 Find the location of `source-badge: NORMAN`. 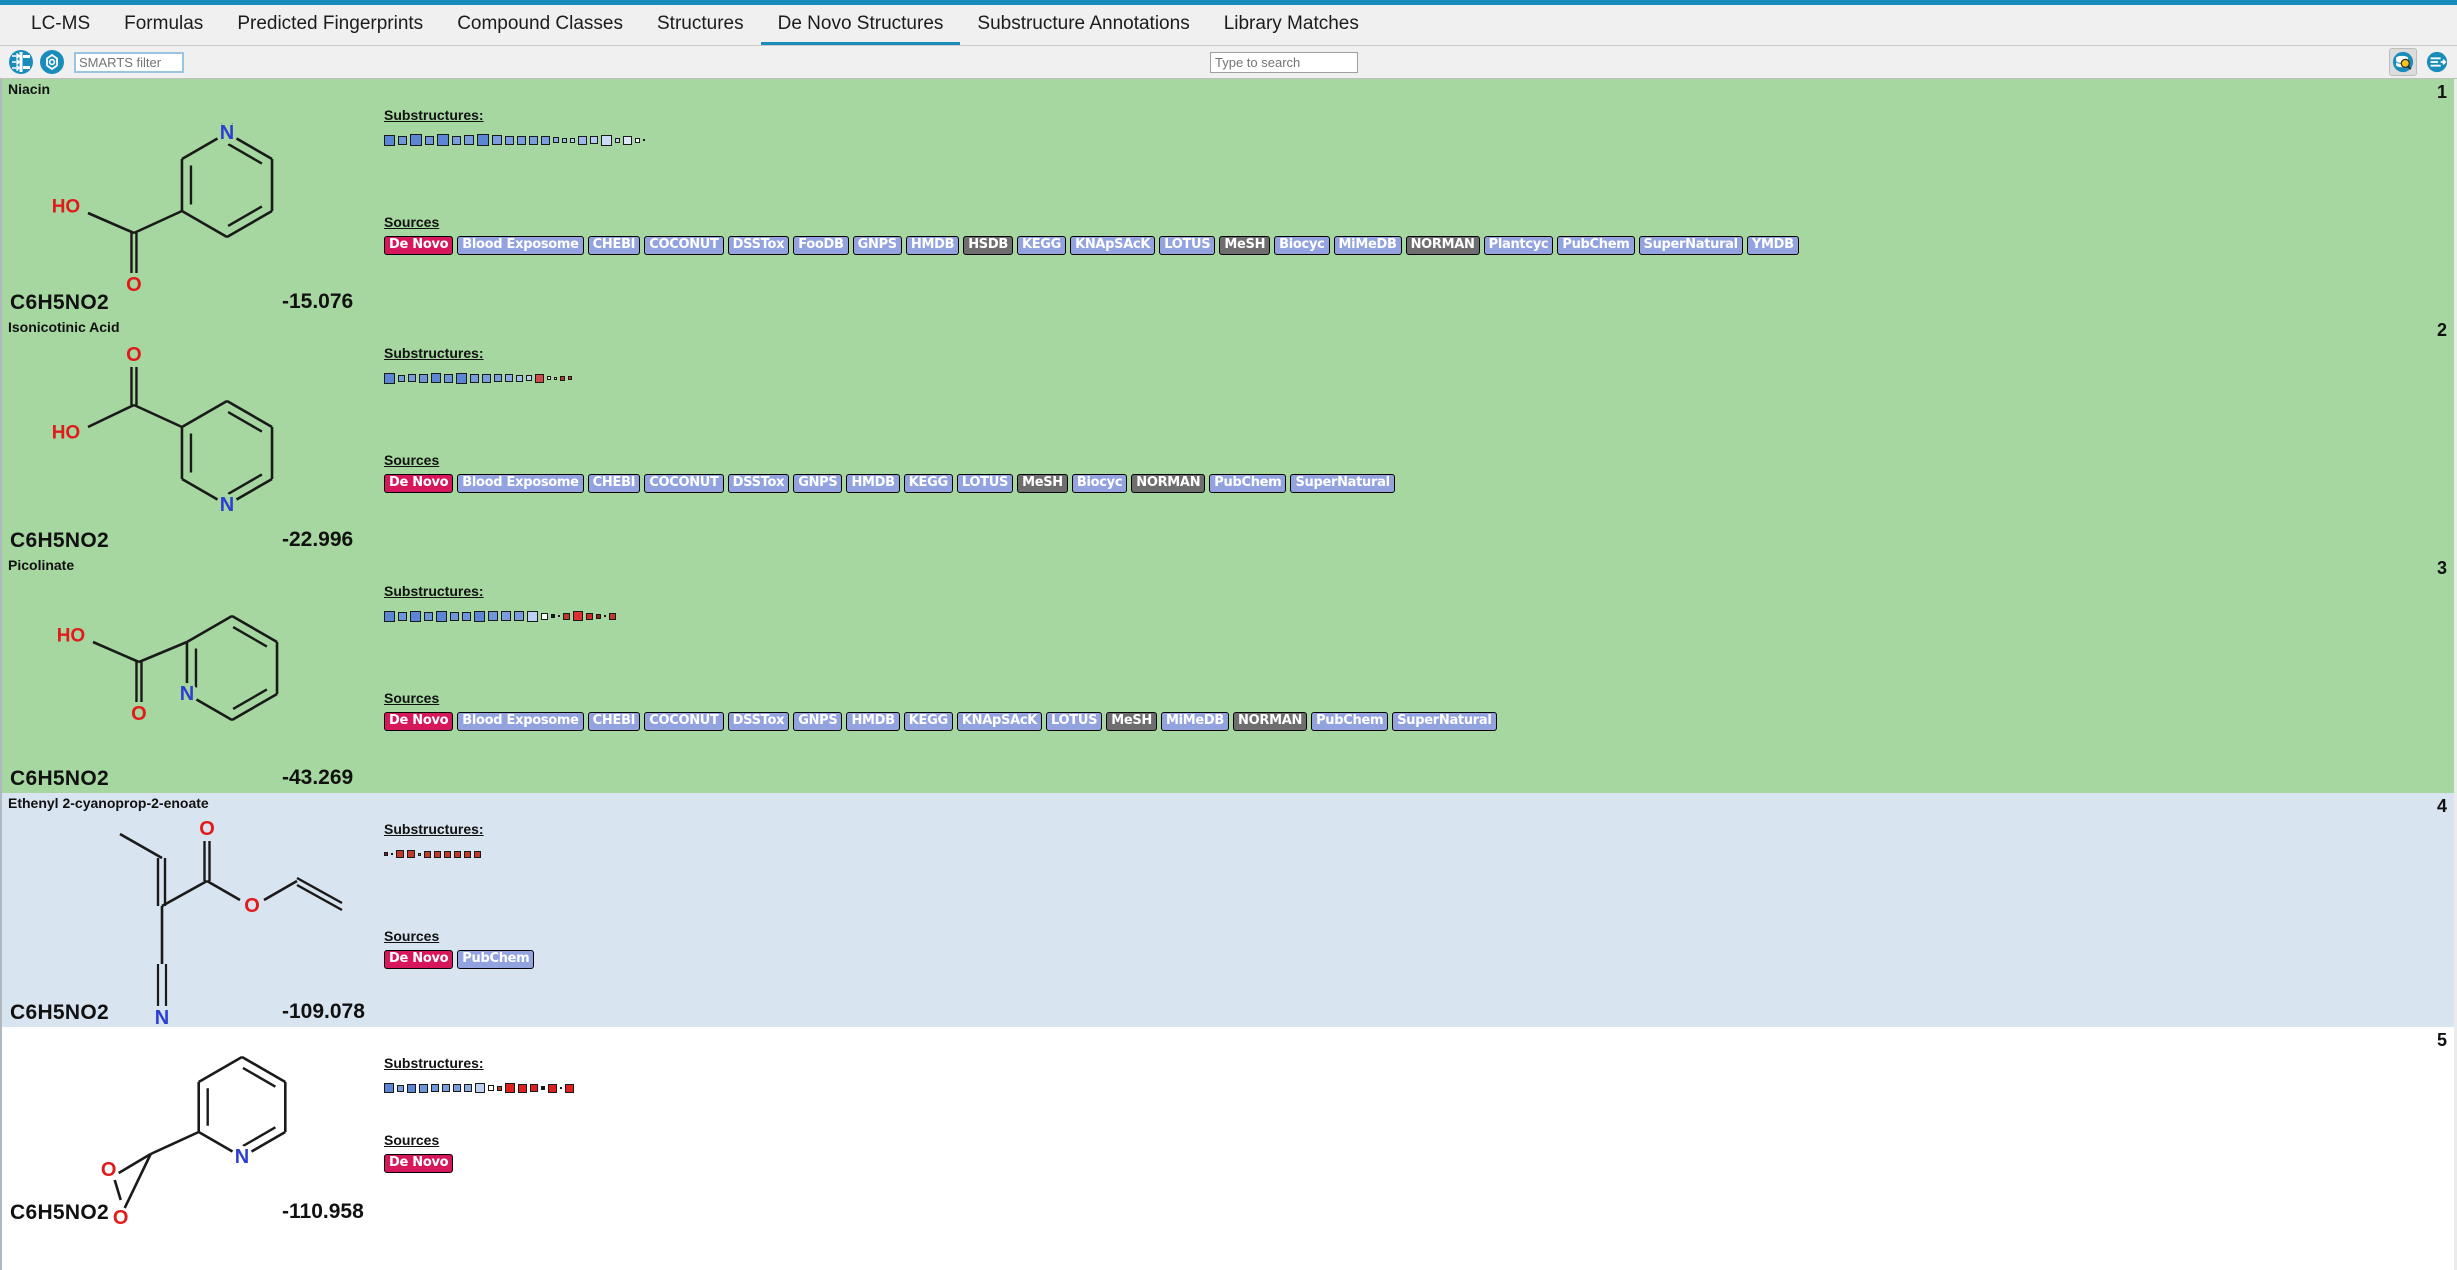

source-badge: NORMAN is located at coordinates (1270, 721).